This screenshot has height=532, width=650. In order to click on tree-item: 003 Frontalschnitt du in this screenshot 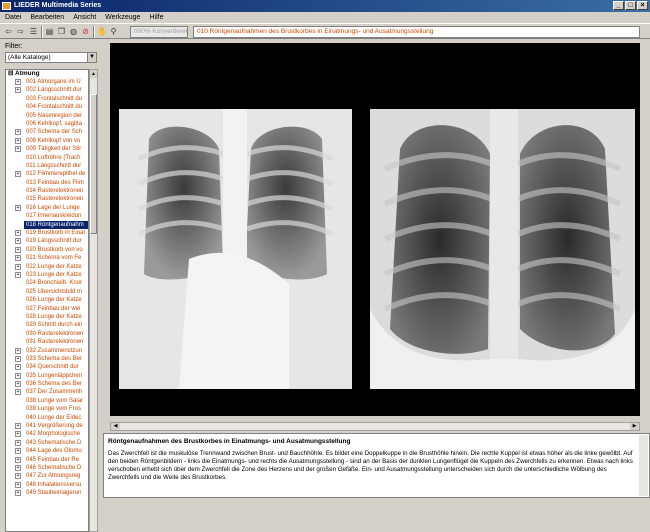, I will do `click(47, 99)`.